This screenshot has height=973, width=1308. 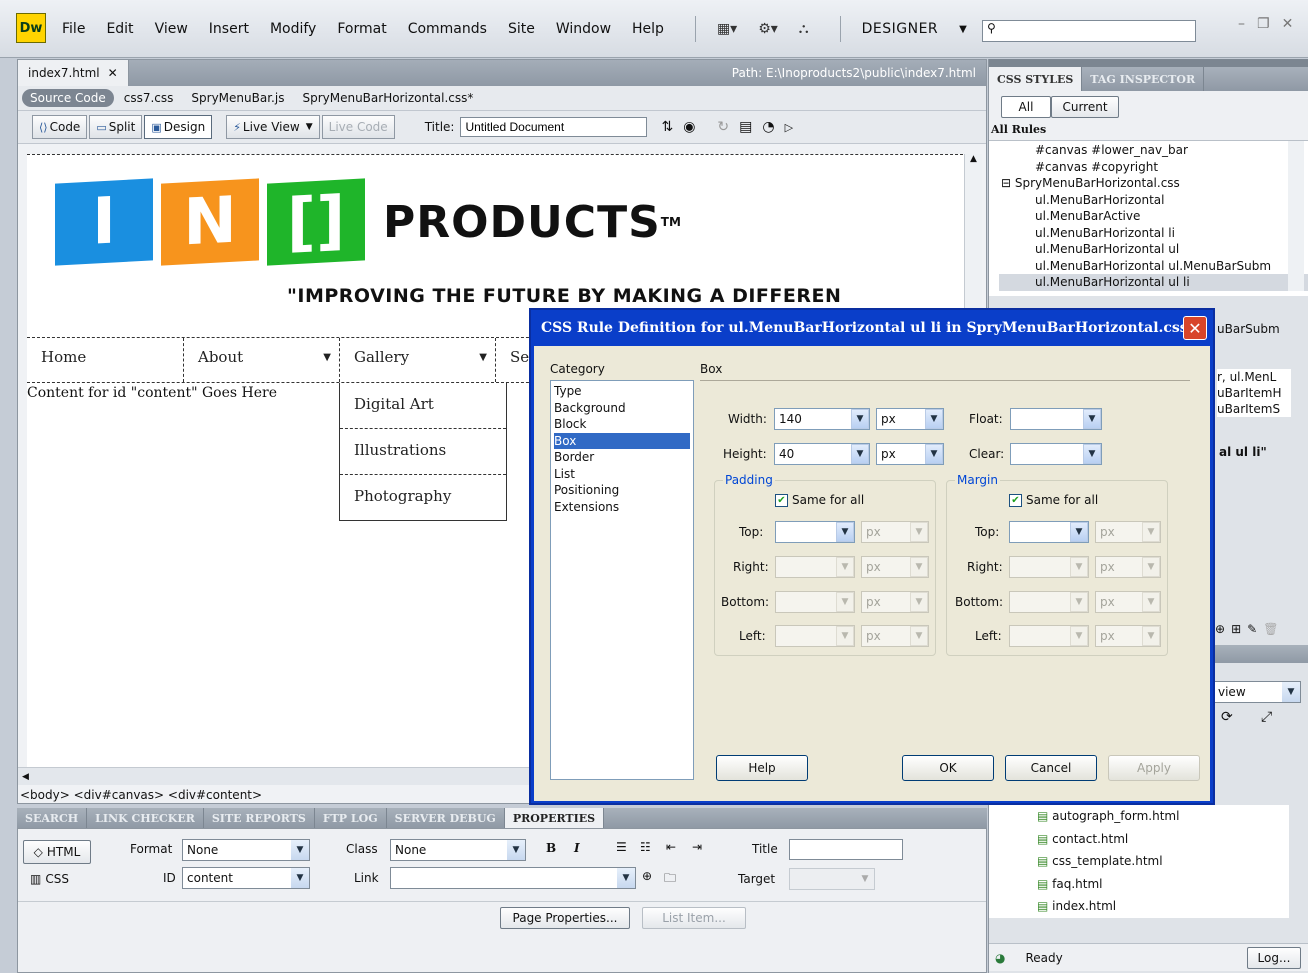 What do you see at coordinates (670, 879) in the screenshot?
I see `folder-icon: 🗀` at bounding box center [670, 879].